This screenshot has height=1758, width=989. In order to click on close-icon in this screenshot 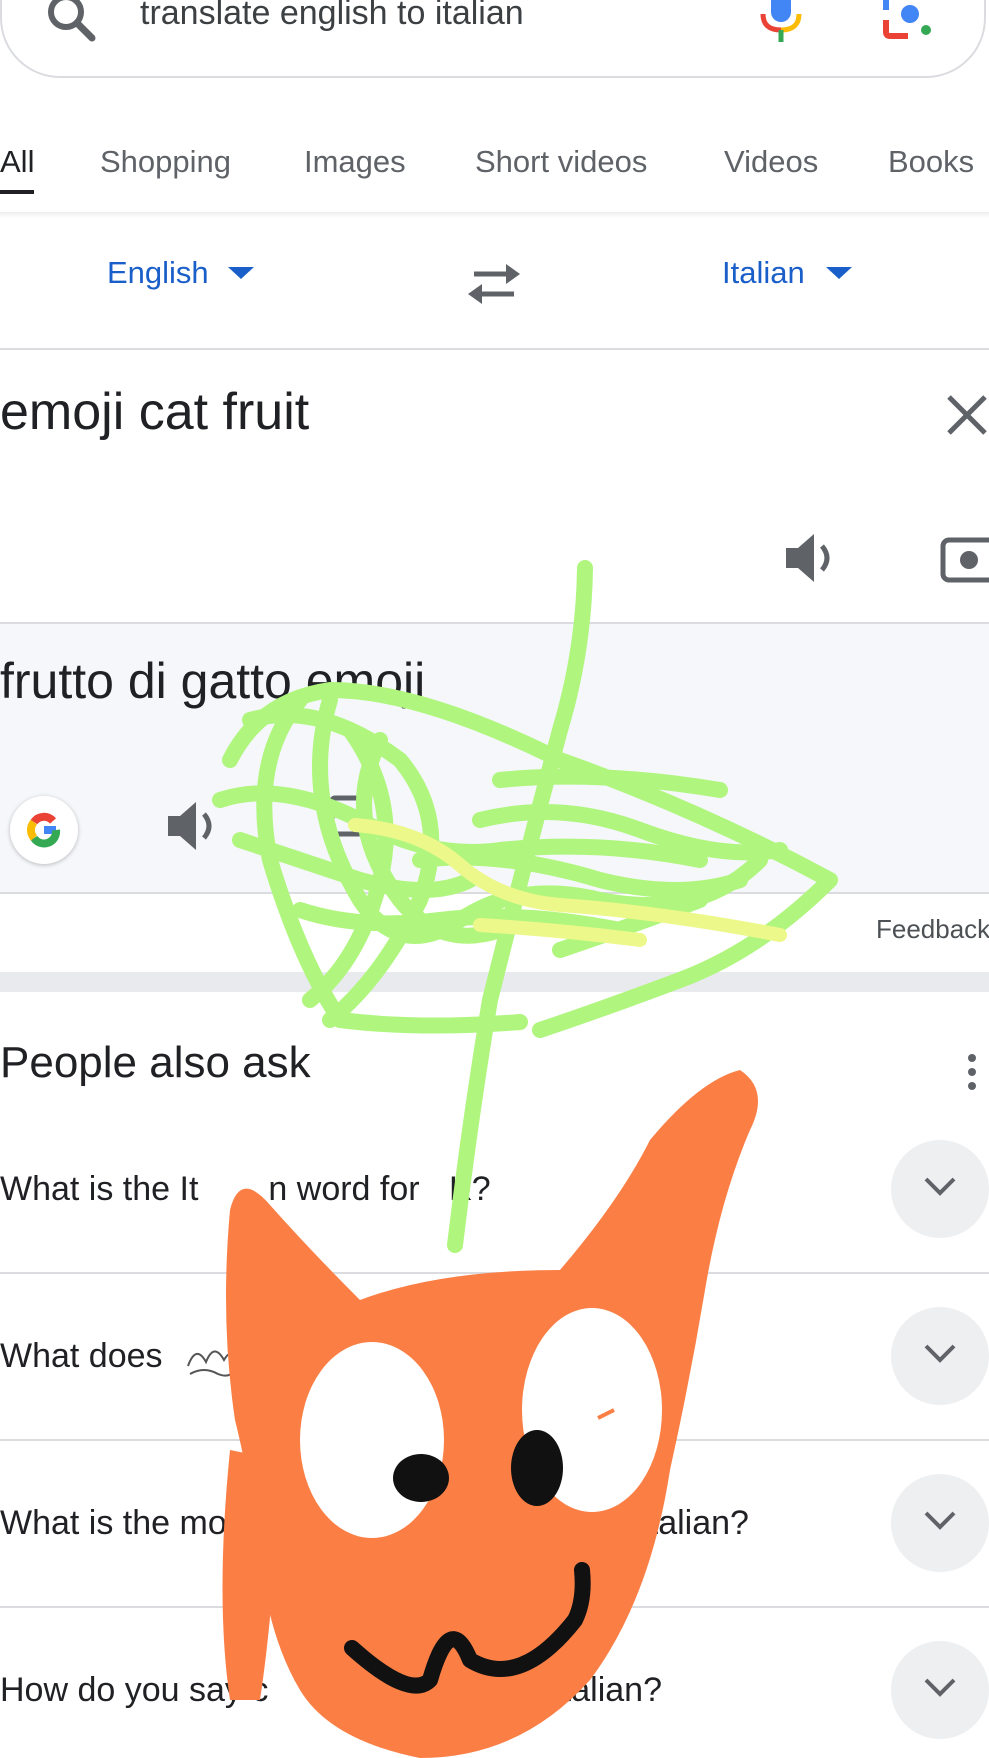, I will do `click(967, 417)`.